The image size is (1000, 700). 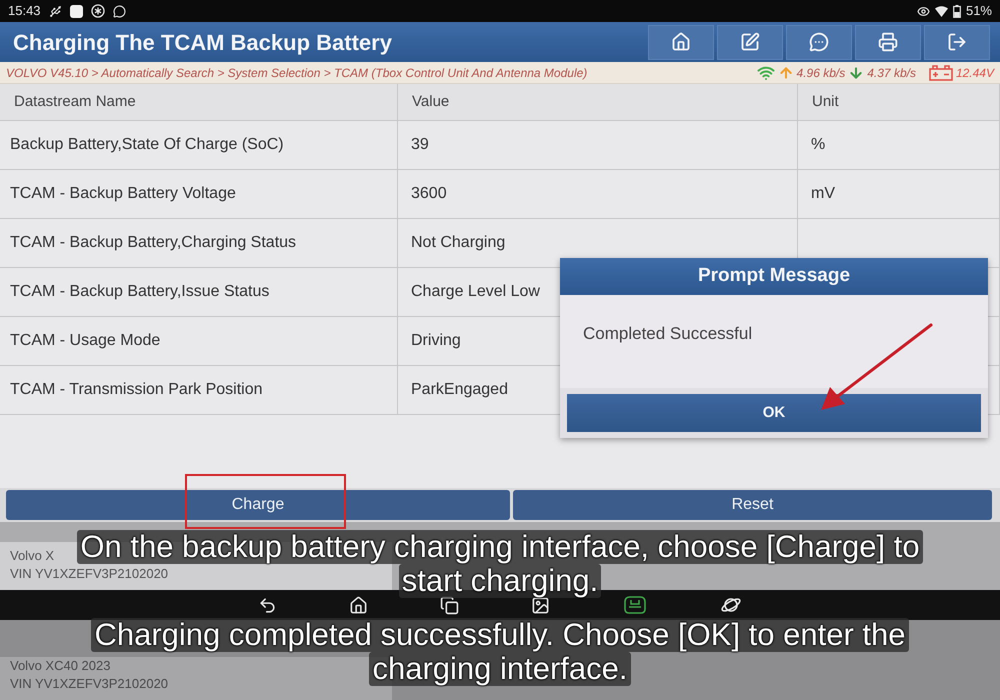 What do you see at coordinates (731, 605) in the screenshot?
I see `planet-icon` at bounding box center [731, 605].